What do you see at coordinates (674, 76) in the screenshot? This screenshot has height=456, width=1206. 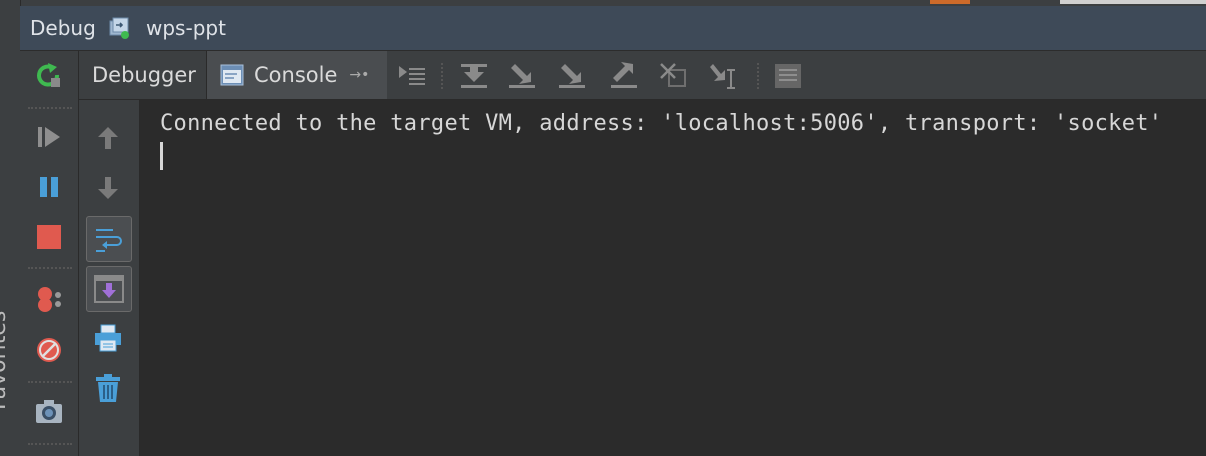 I see `drop-frame-icon` at bounding box center [674, 76].